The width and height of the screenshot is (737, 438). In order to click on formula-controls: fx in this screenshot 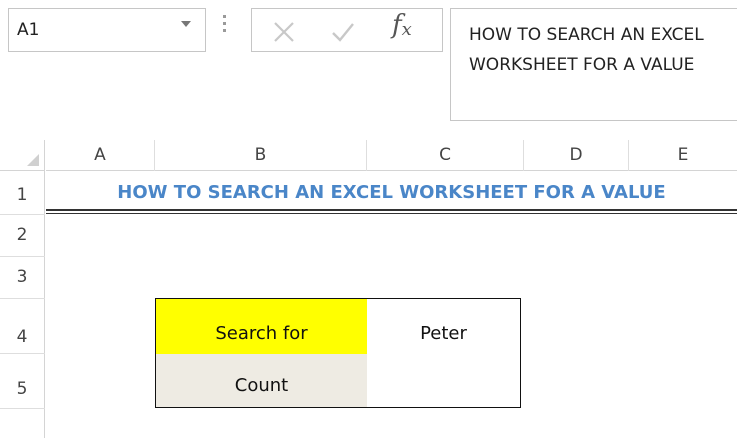, I will do `click(347, 30)`.